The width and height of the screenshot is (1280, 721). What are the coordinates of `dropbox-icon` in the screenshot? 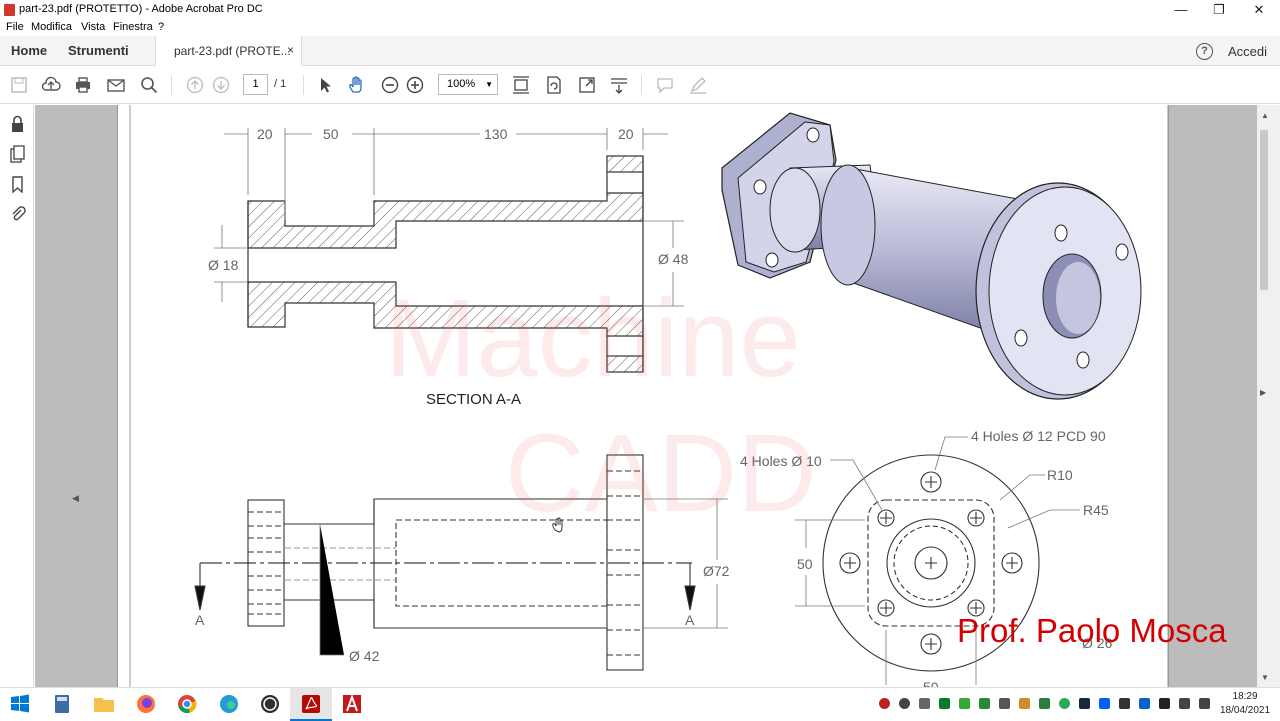 It's located at (1104, 703).